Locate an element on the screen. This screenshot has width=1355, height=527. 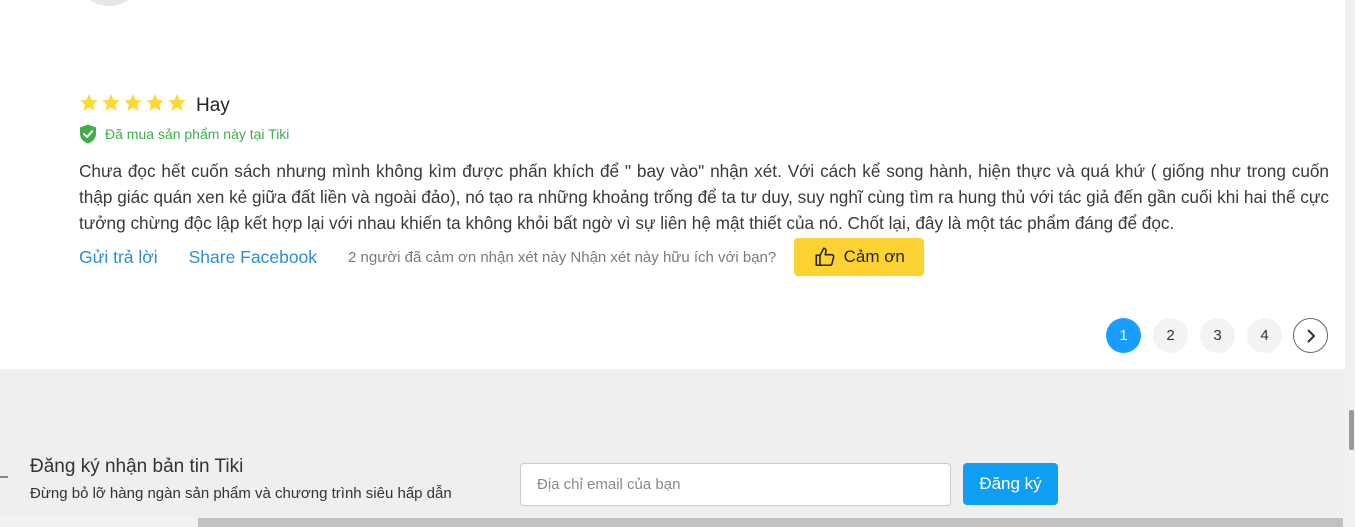
thanks-button-label: Cảm ơn is located at coordinates (874, 256).